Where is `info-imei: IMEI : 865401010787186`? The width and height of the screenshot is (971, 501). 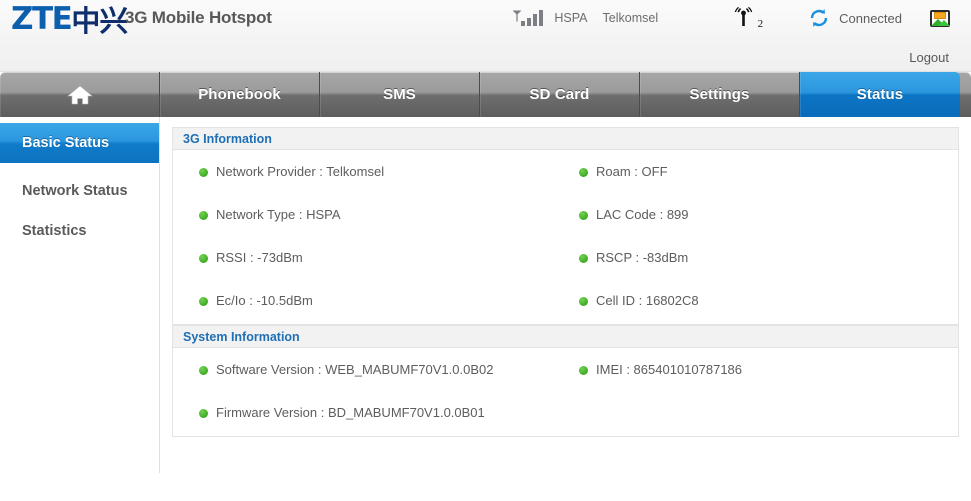 info-imei: IMEI : 865401010787186 is located at coordinates (761, 383).